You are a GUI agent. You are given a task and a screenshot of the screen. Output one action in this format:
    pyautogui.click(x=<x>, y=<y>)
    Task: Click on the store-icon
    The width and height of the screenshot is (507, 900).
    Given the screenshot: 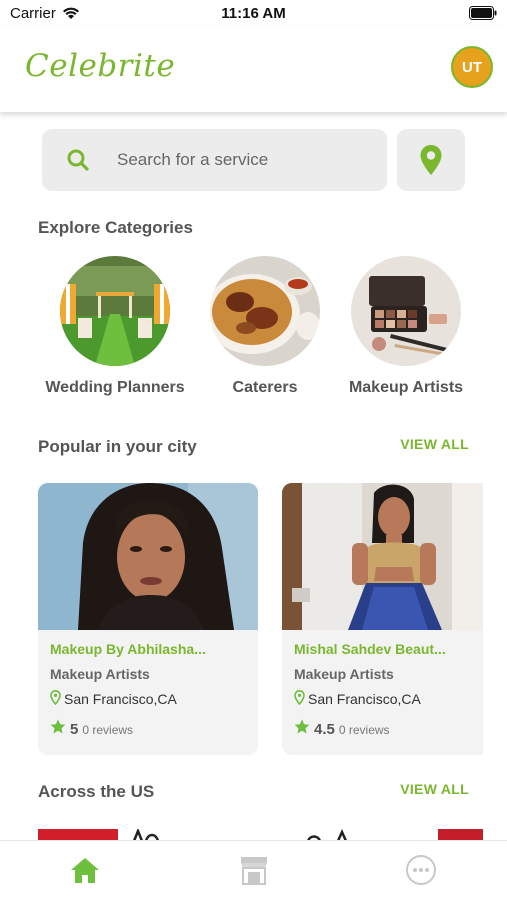 What is the action you would take?
    pyautogui.click(x=254, y=872)
    